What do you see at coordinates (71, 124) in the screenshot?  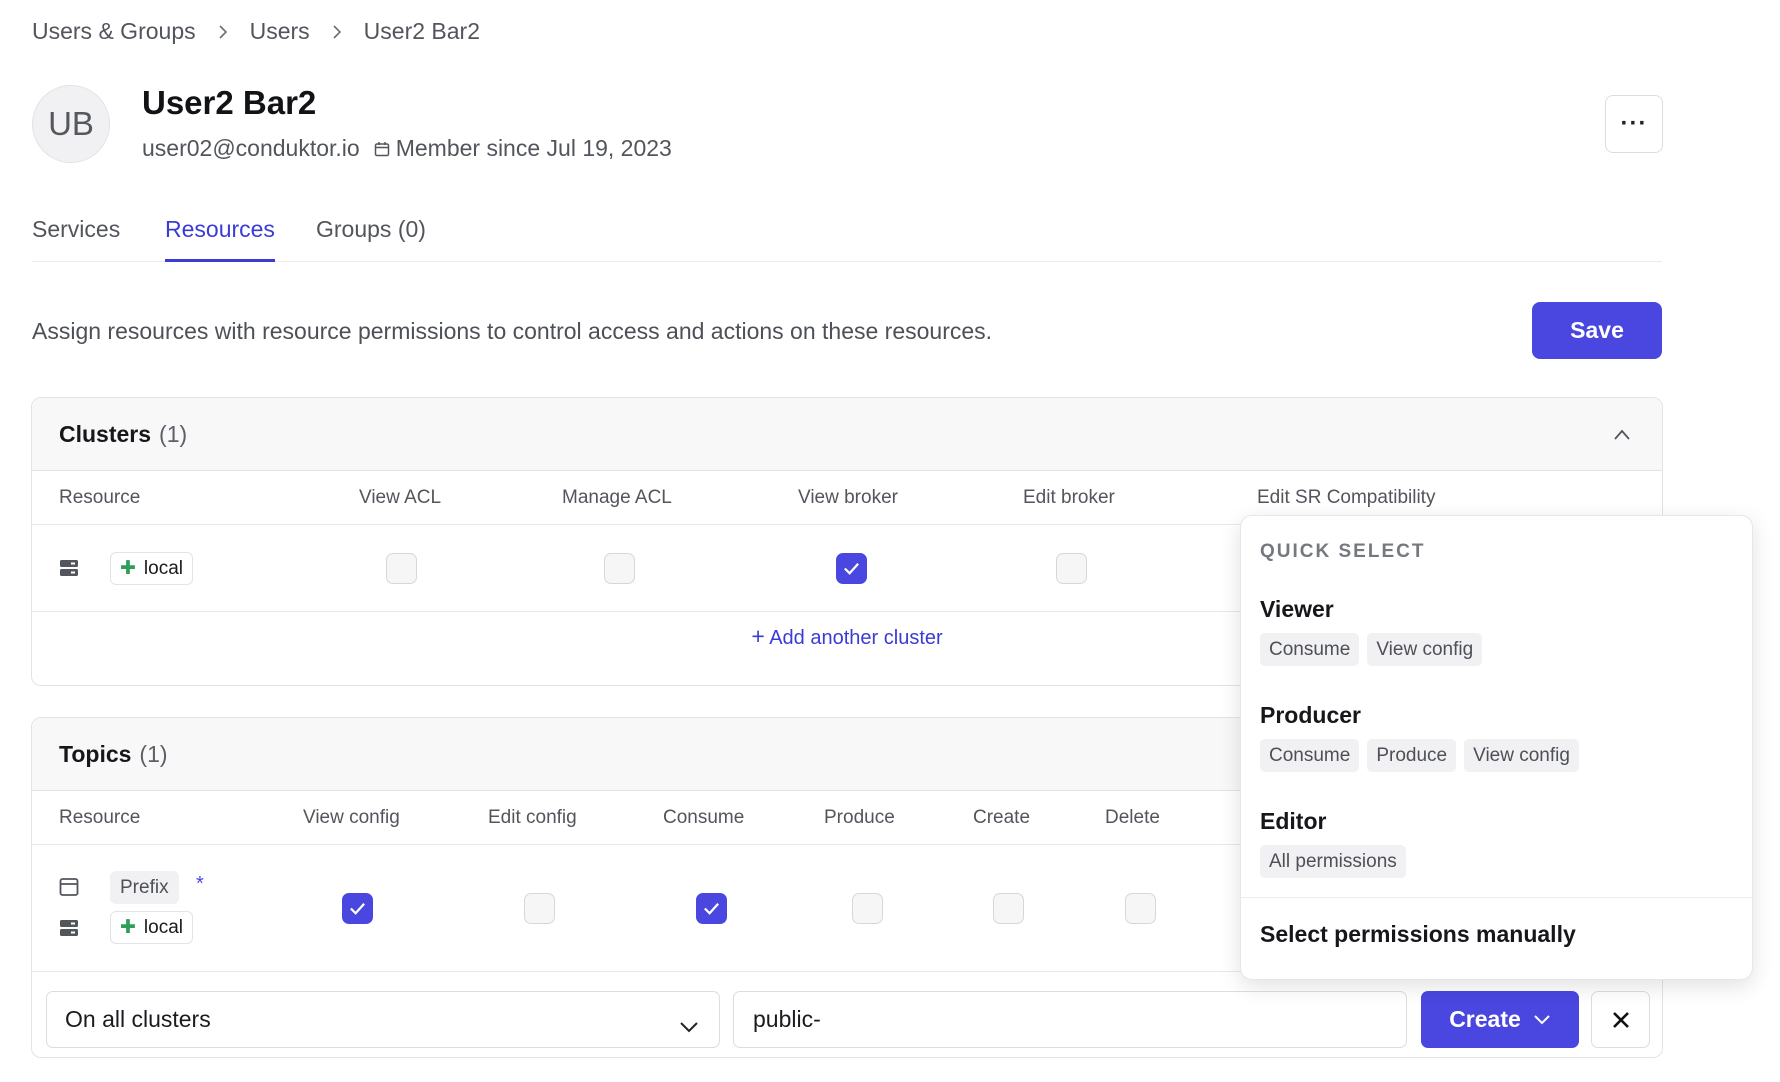 I see `avatar: UB` at bounding box center [71, 124].